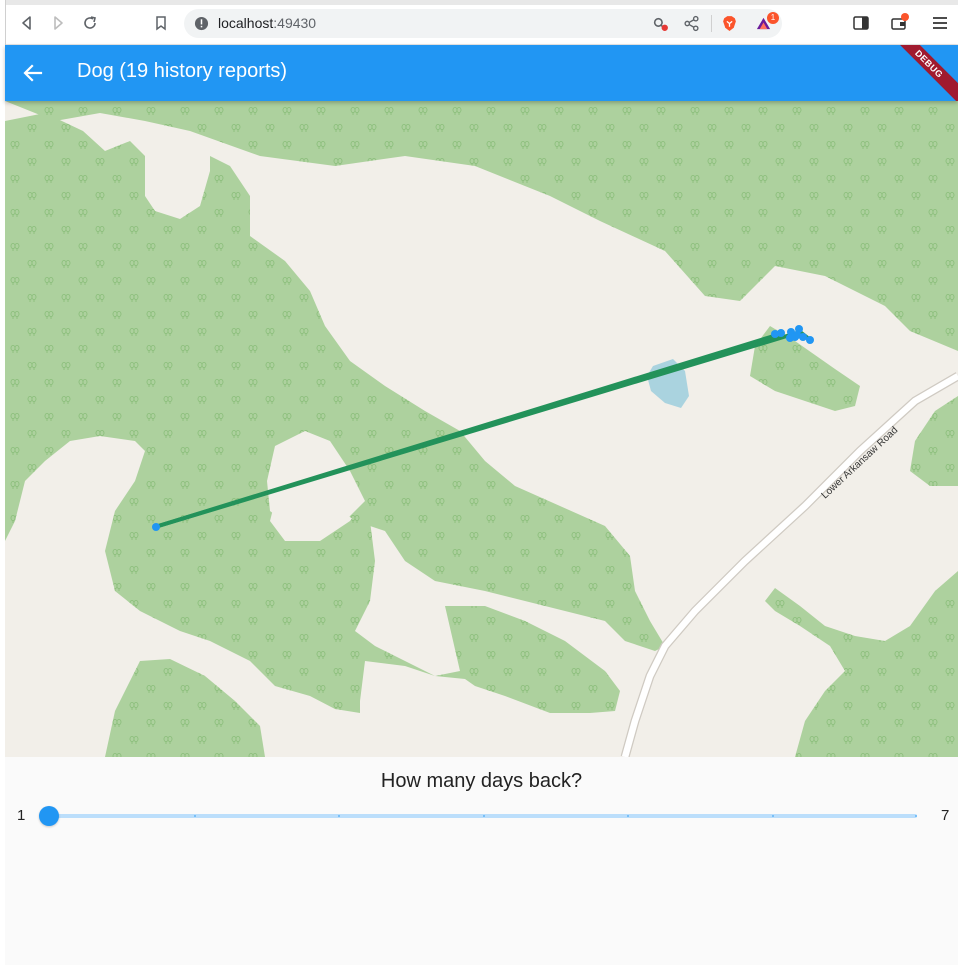 Image resolution: width=958 pixels, height=965 pixels. Describe the element at coordinates (773, 18) in the screenshot. I see `rewards-badge: 1` at that location.